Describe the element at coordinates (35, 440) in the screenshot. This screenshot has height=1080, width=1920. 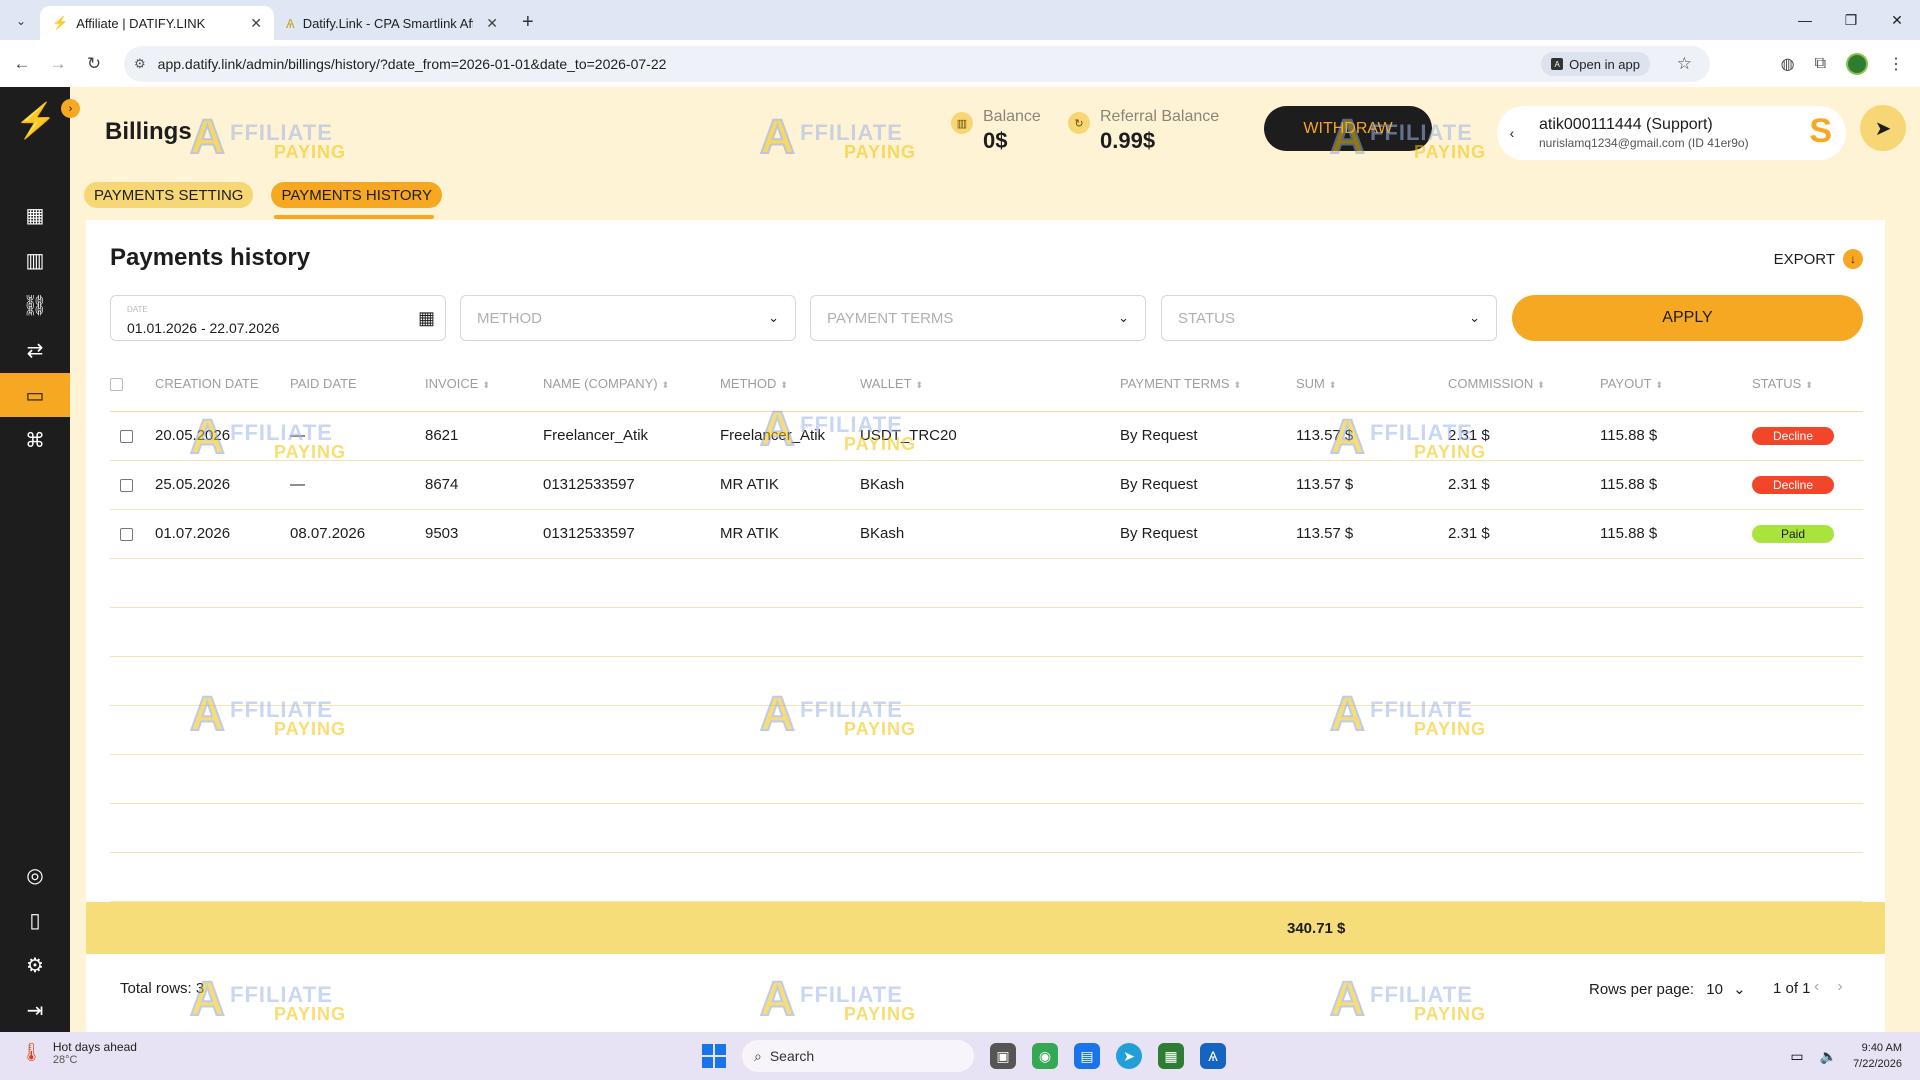
I see `command-icon: ⌘` at that location.